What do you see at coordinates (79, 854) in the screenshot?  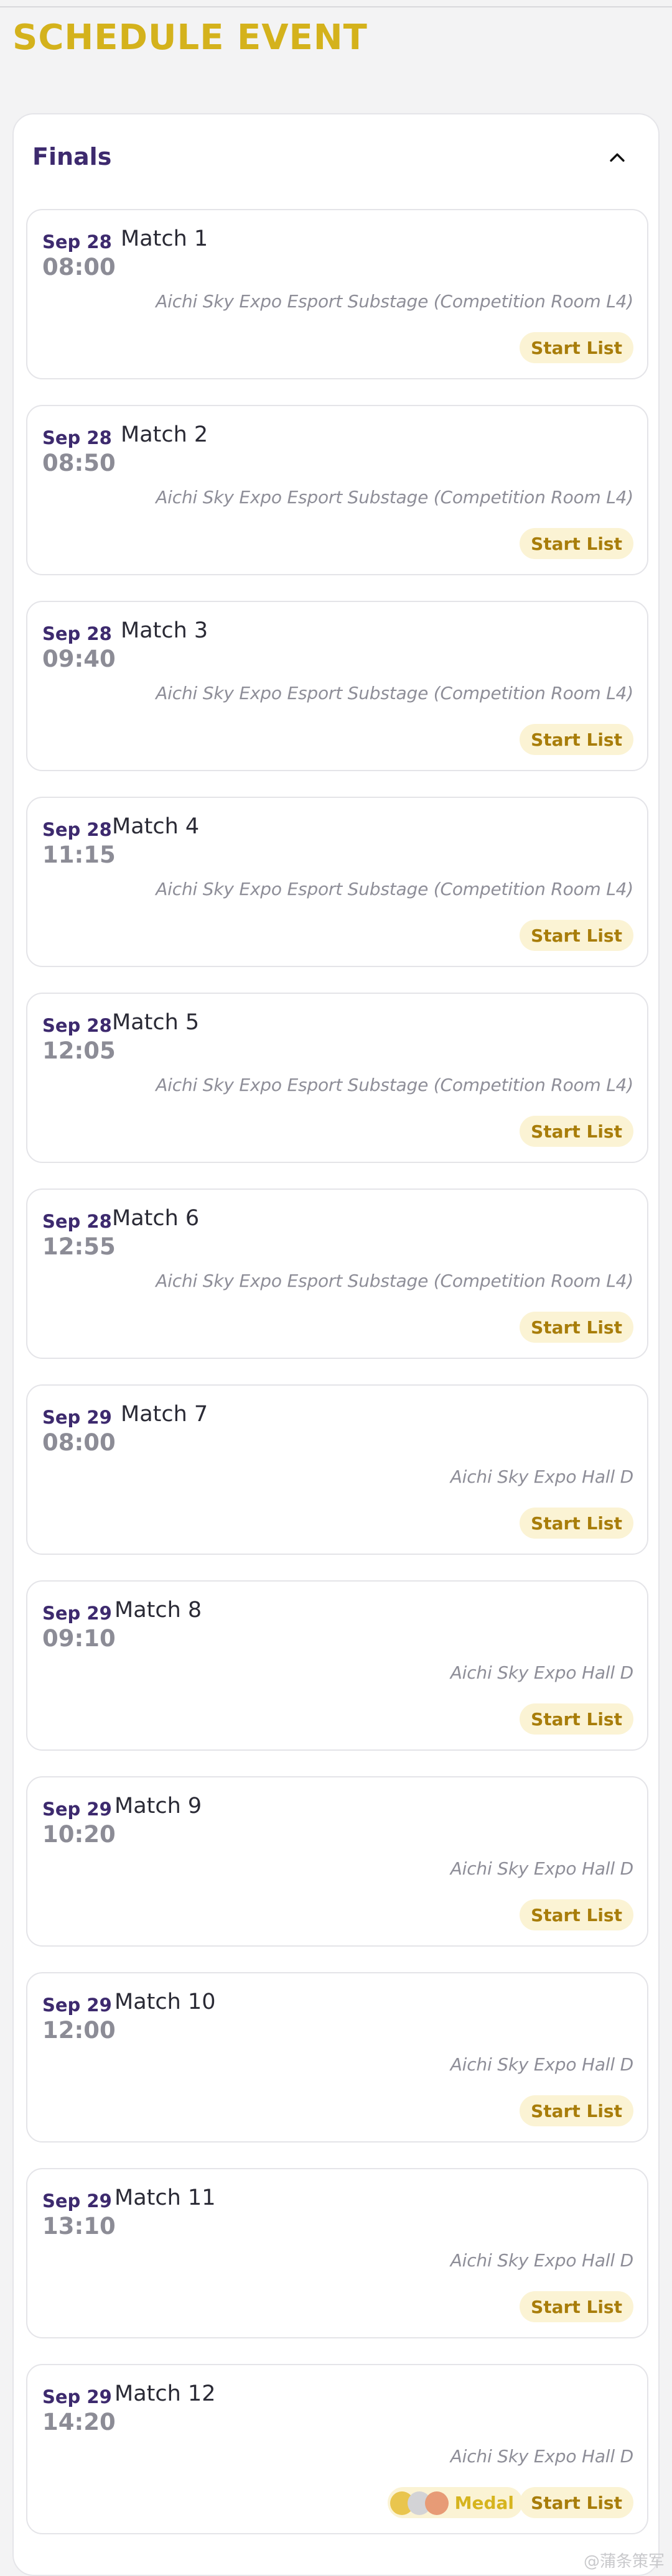 I see `match-time: 11:15` at bounding box center [79, 854].